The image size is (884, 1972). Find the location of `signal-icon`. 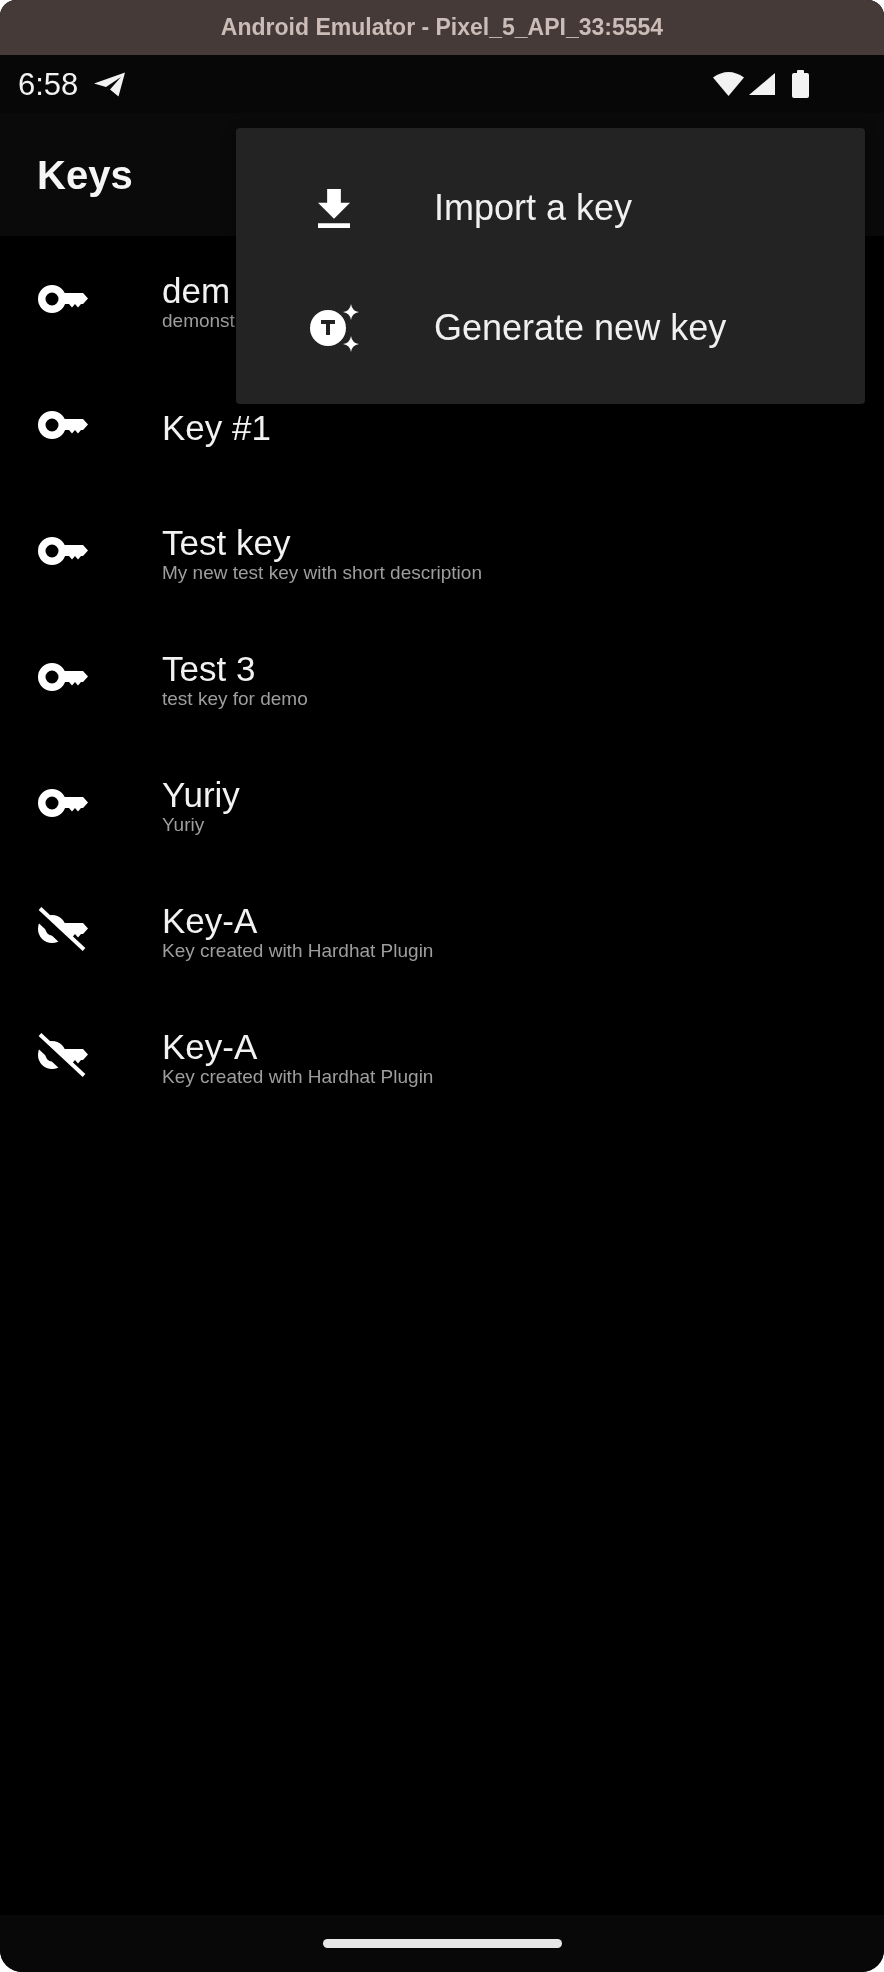

signal-icon is located at coordinates (762, 84).